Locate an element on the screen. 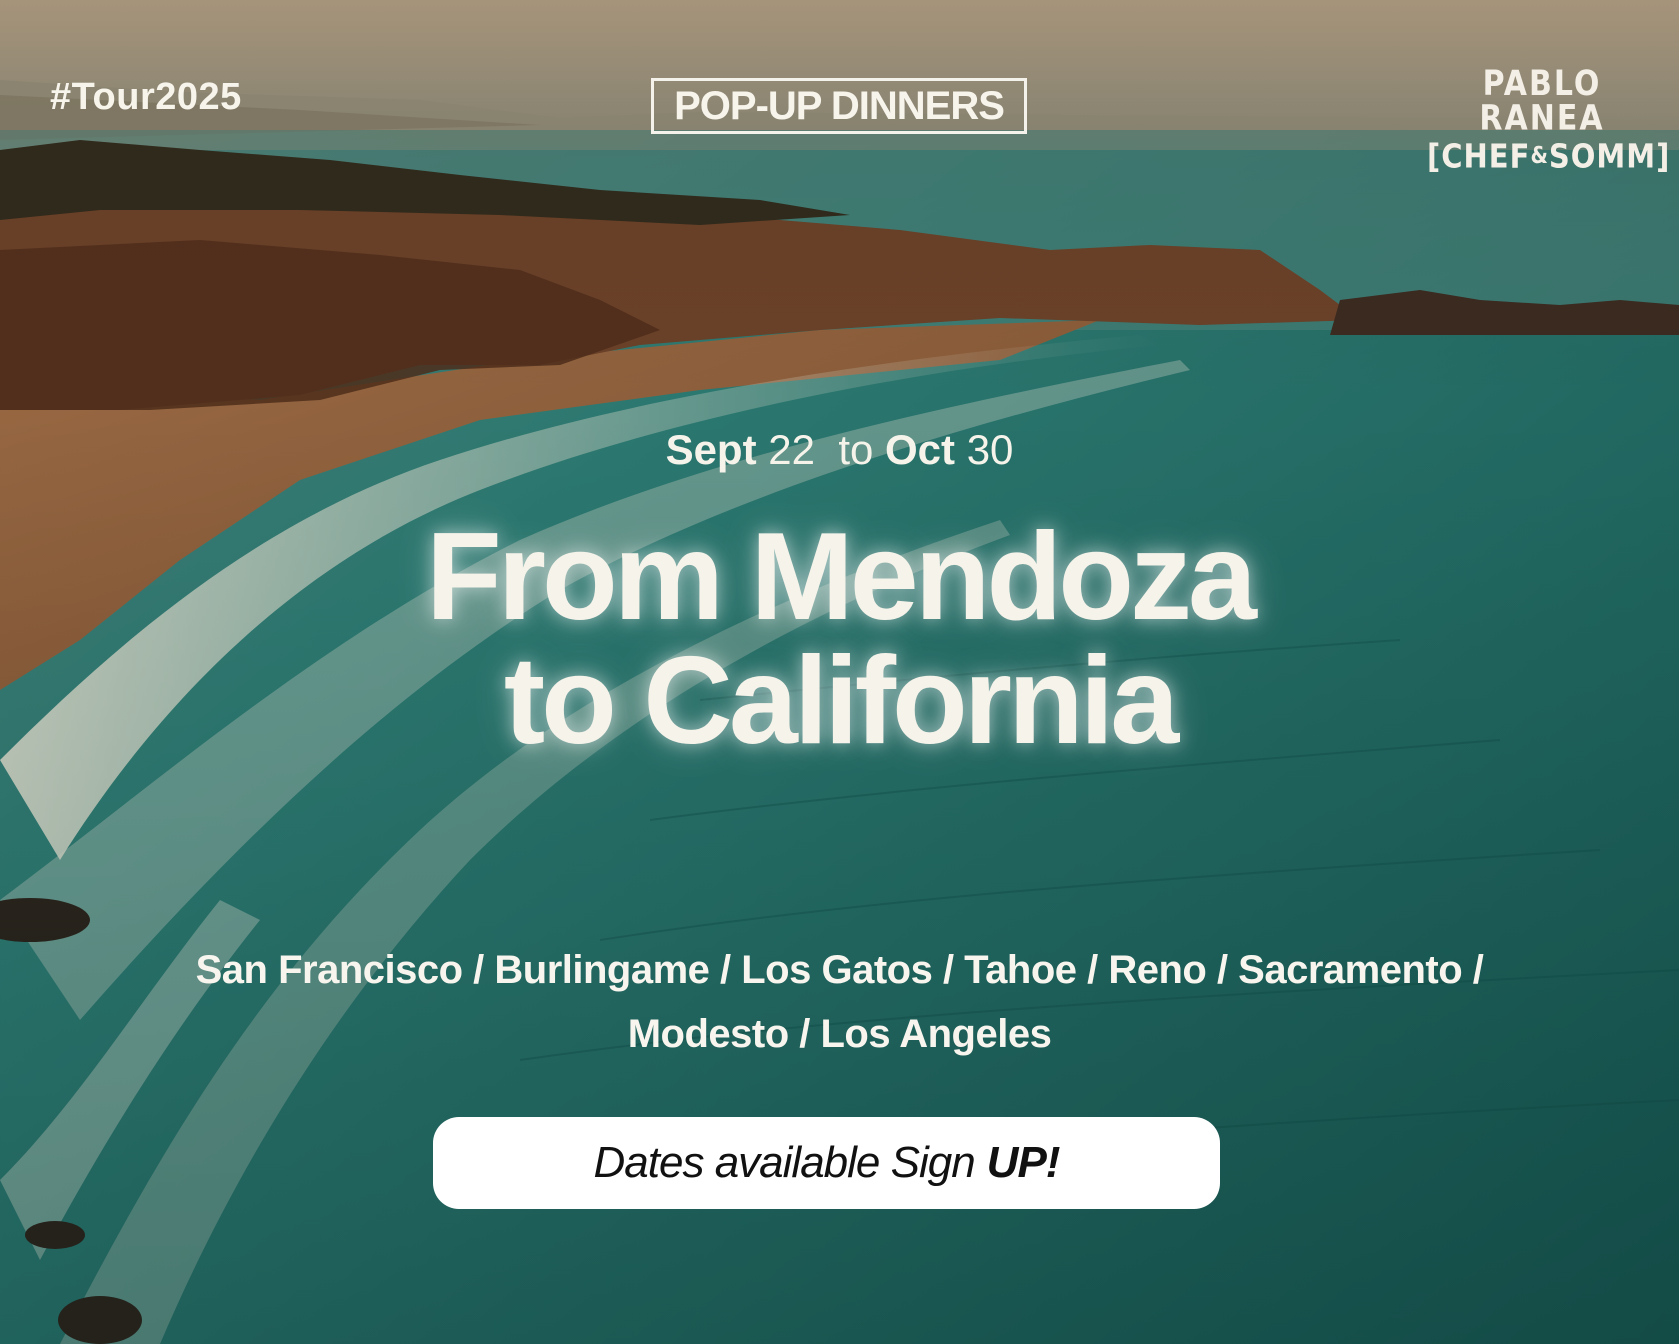 The image size is (1679, 1344). end-day: 30 is located at coordinates (990, 449).